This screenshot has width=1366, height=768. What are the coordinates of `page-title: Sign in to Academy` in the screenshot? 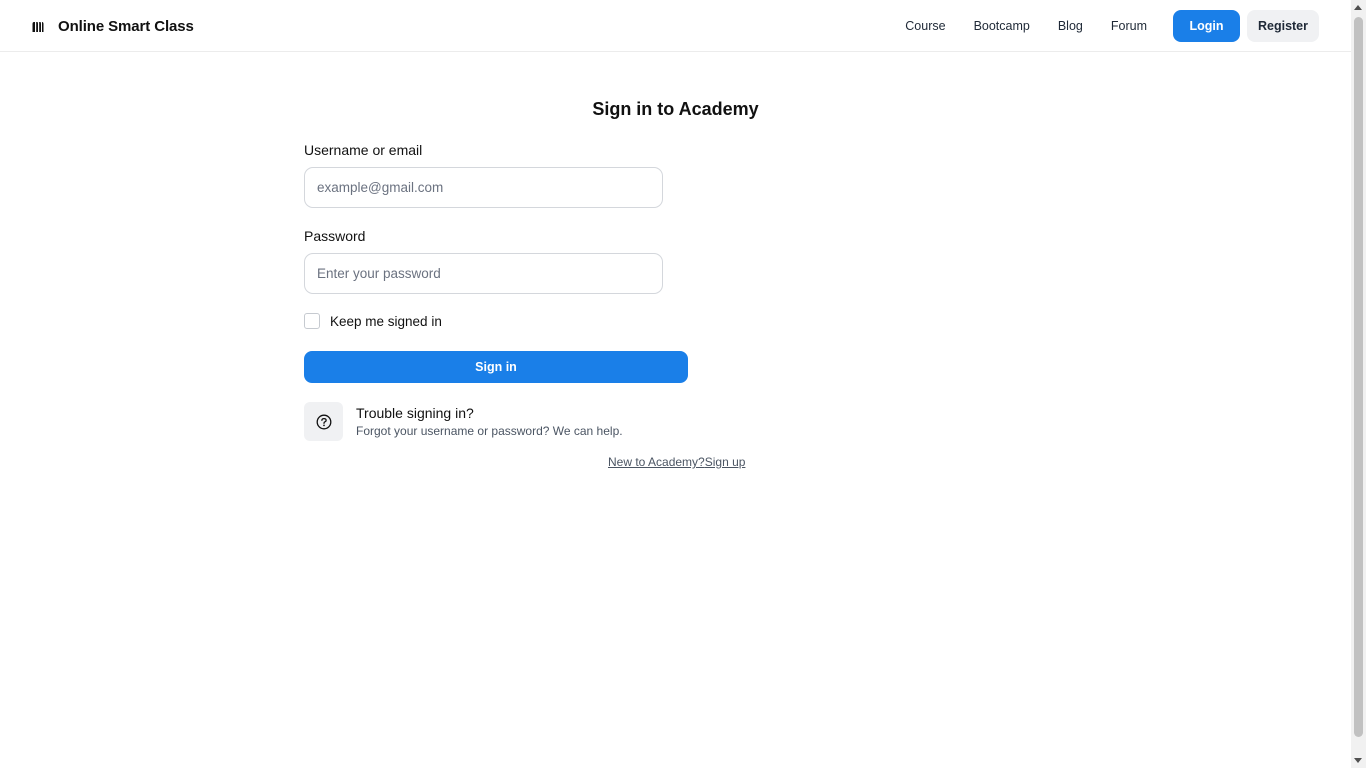 It's located at (675, 109).